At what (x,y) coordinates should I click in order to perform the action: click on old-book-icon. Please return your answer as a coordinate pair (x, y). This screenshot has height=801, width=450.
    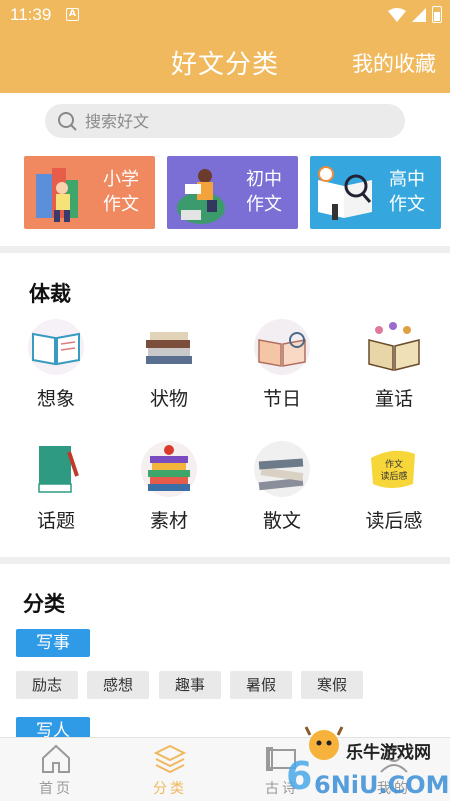
    Looking at the image, I should click on (394, 346).